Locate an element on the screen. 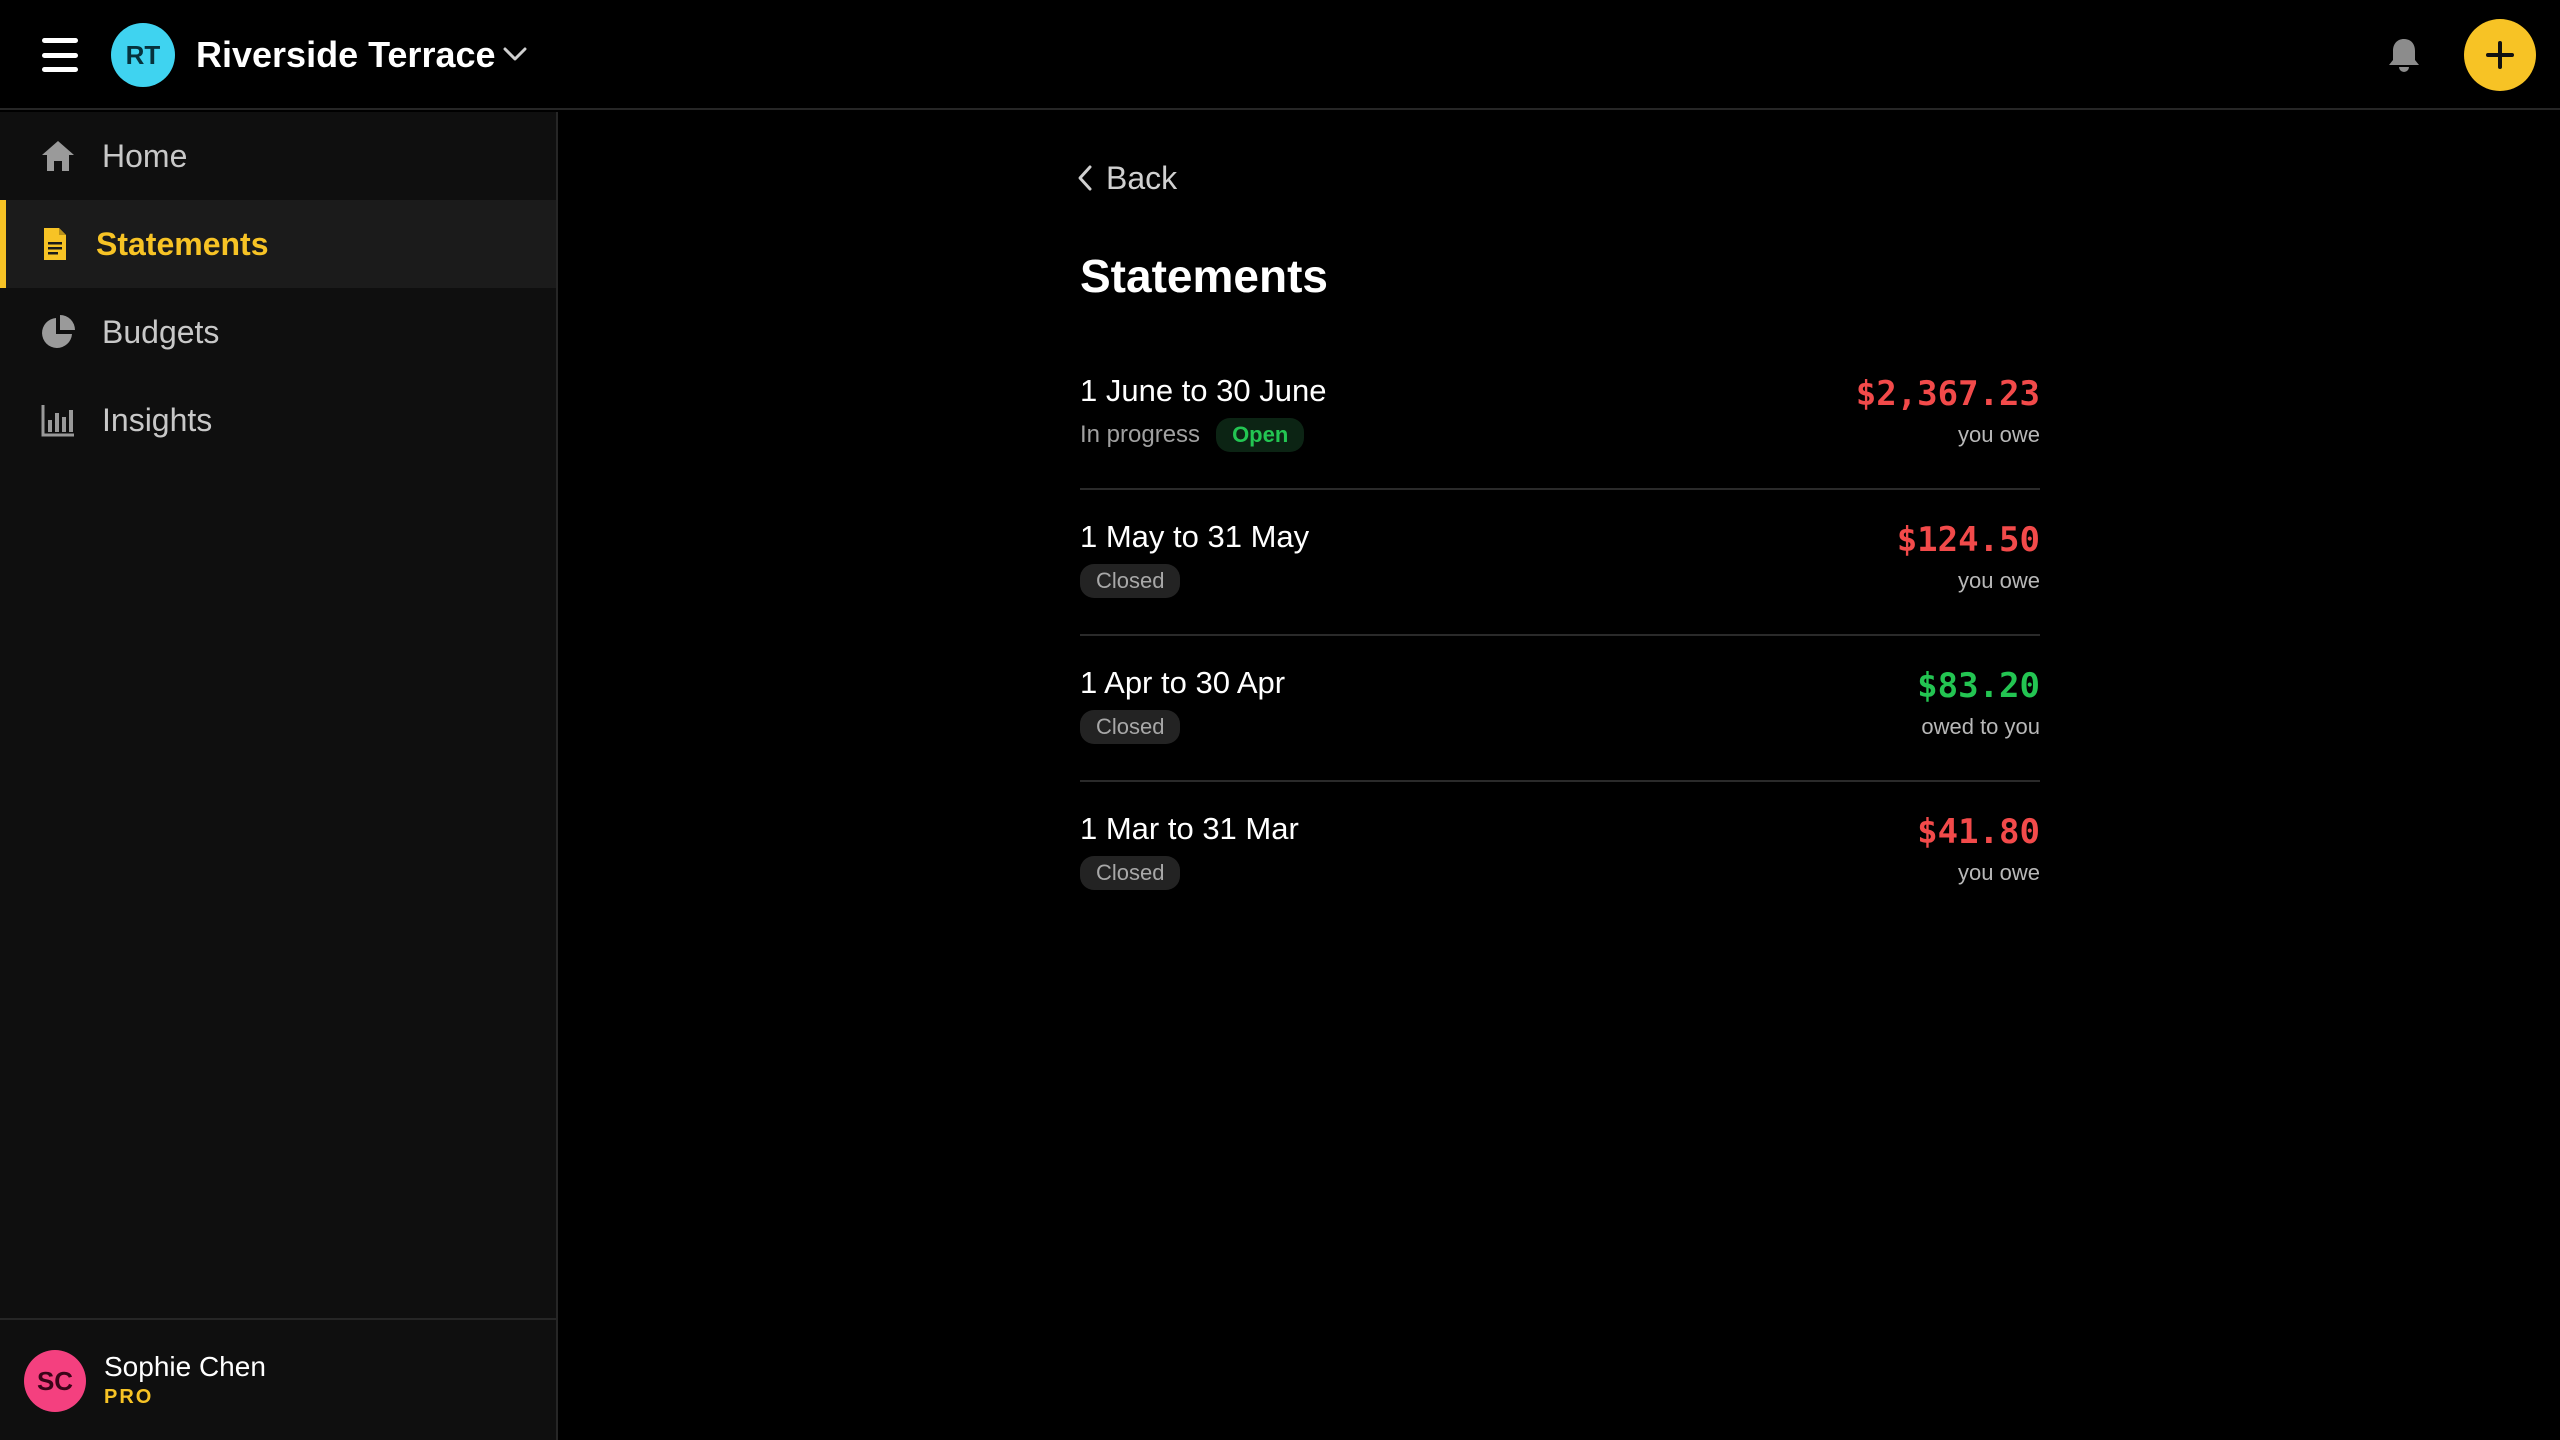 Image resolution: width=2560 pixels, height=1440 pixels. statement-amount: $83.20 is located at coordinates (1978, 686).